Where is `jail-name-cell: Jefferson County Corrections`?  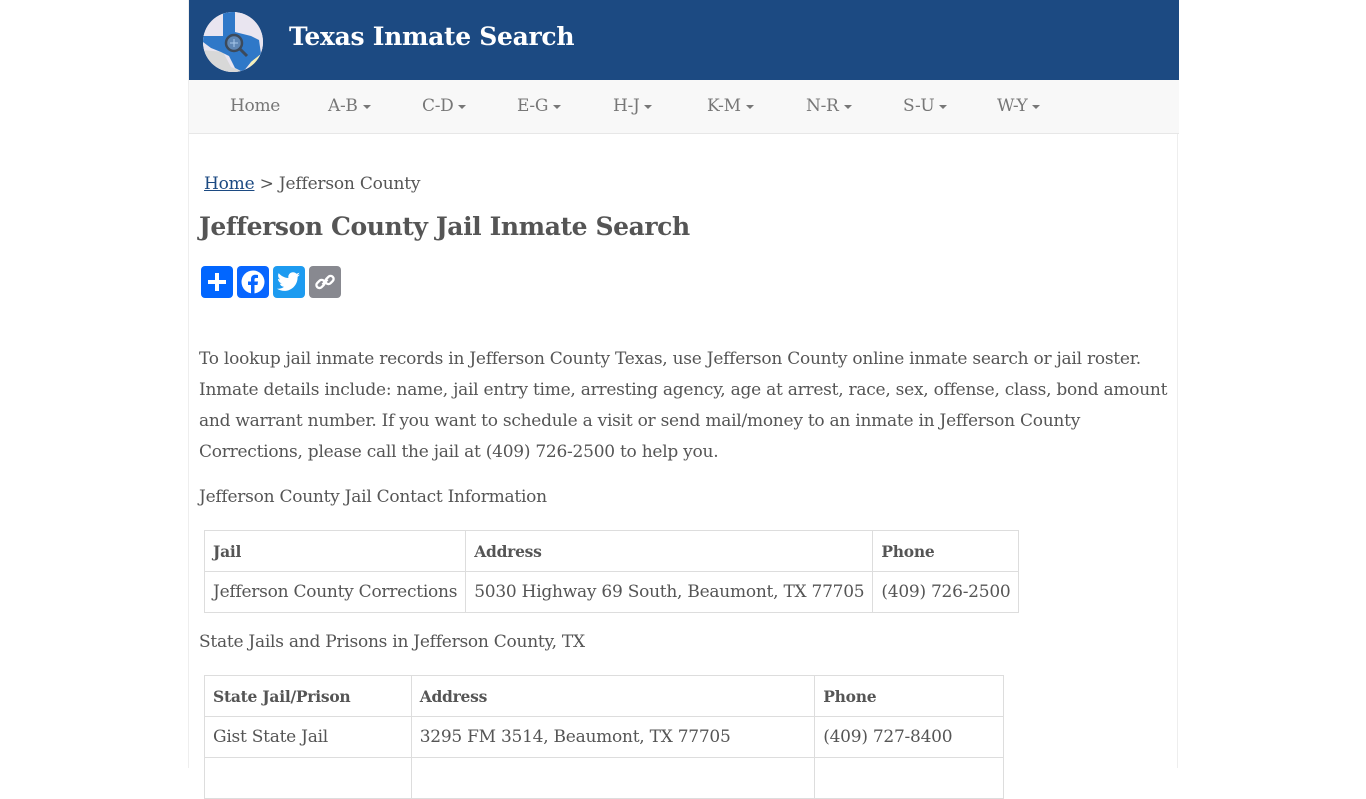
jail-name-cell: Jefferson County Corrections is located at coordinates (335, 592).